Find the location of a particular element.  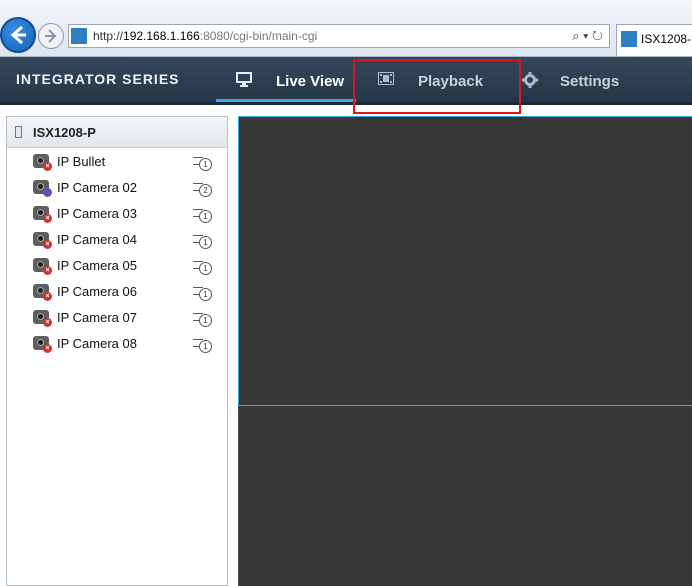

url-rest: :8080/cgi-bin/main-cgi is located at coordinates (258, 36).